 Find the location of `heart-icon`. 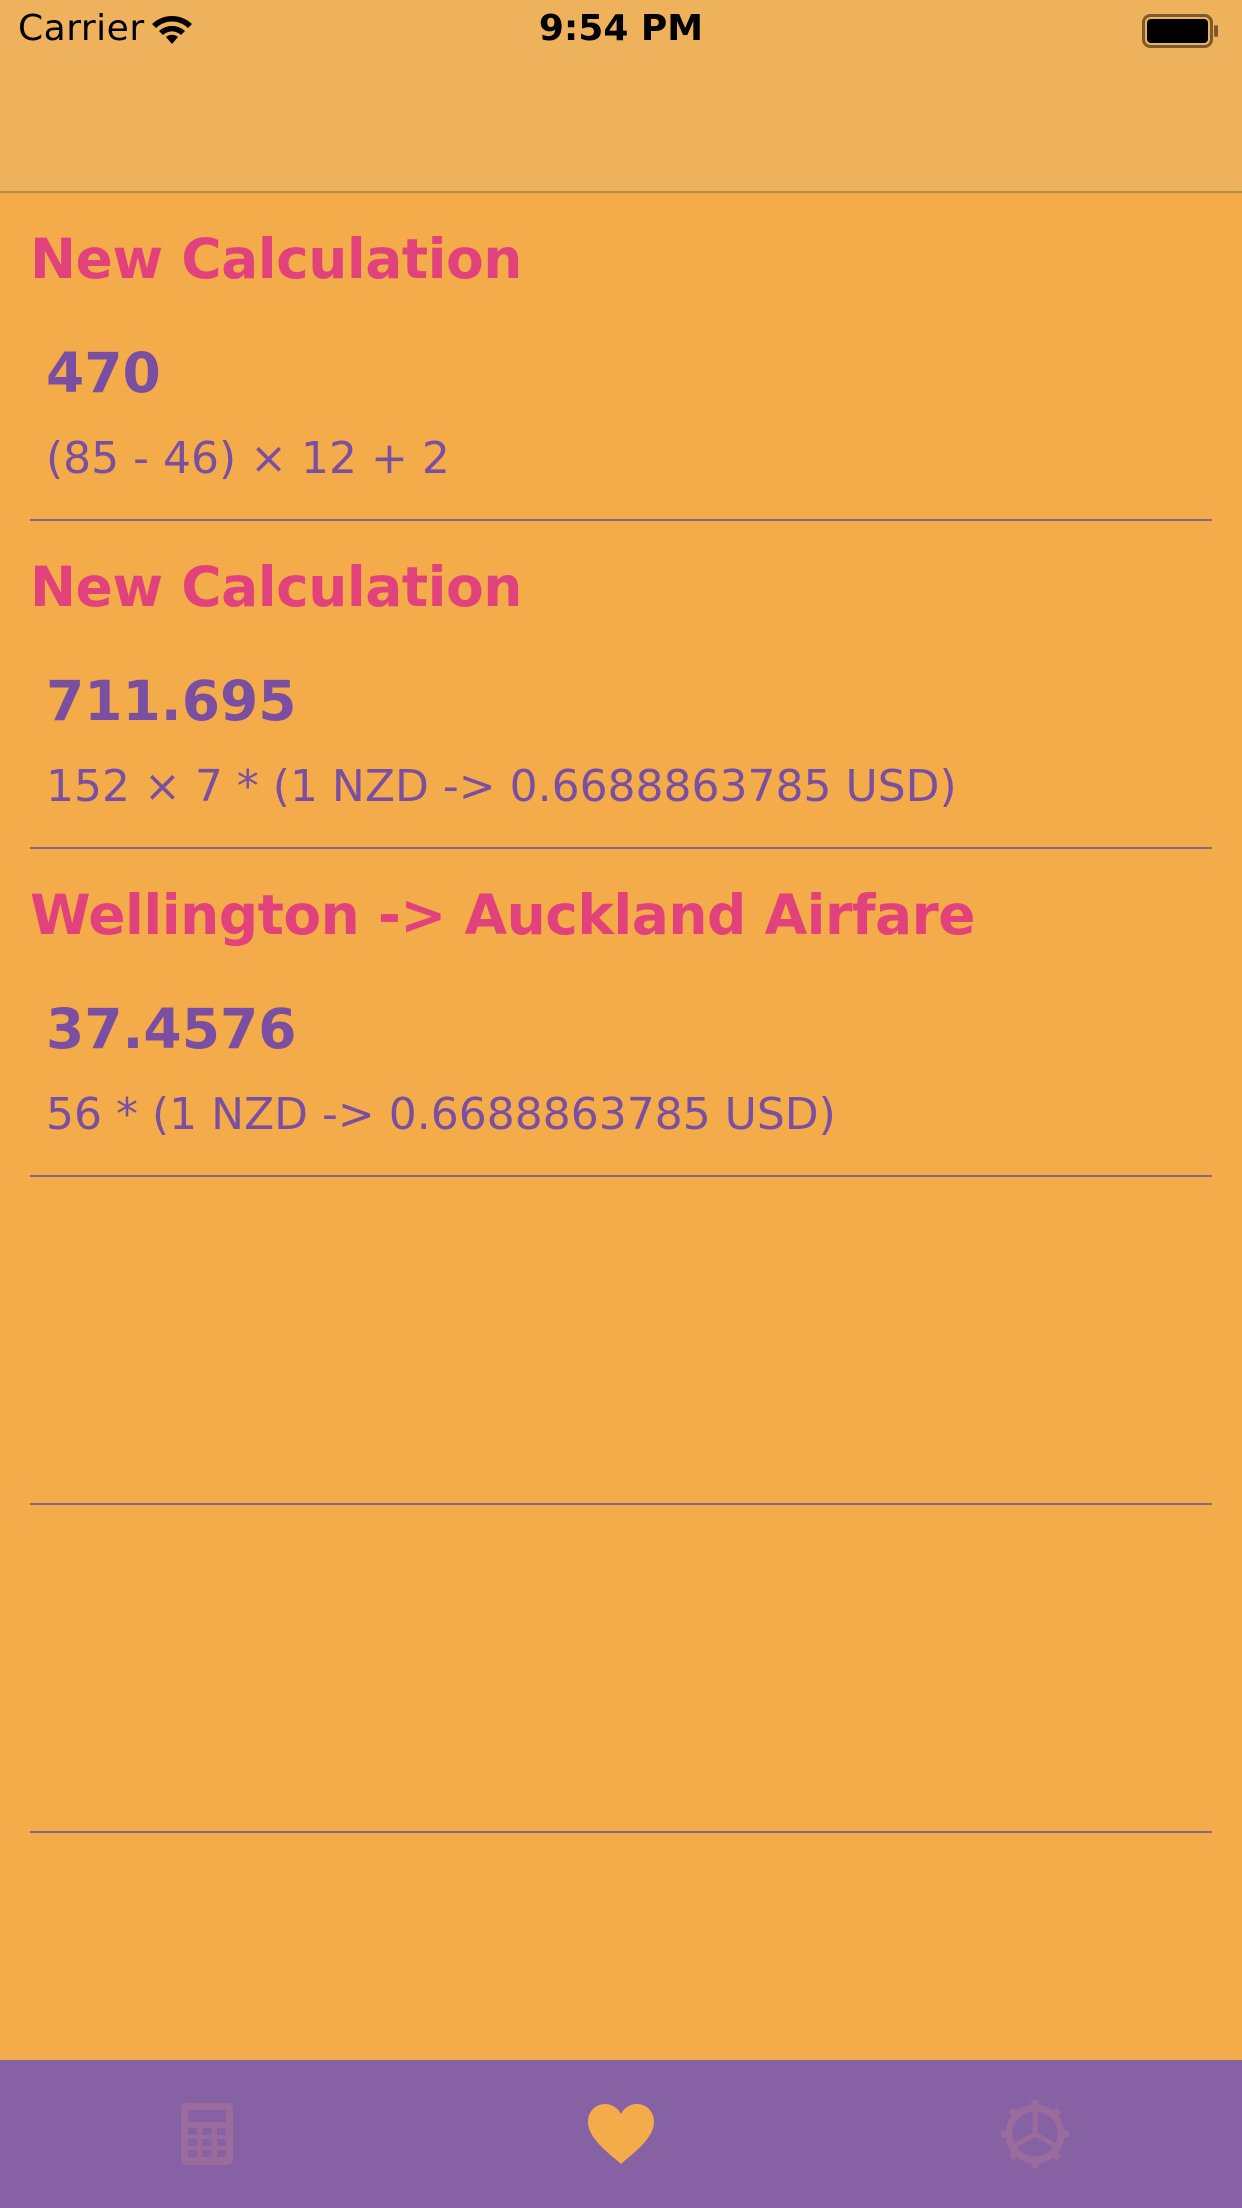

heart-icon is located at coordinates (621, 2134).